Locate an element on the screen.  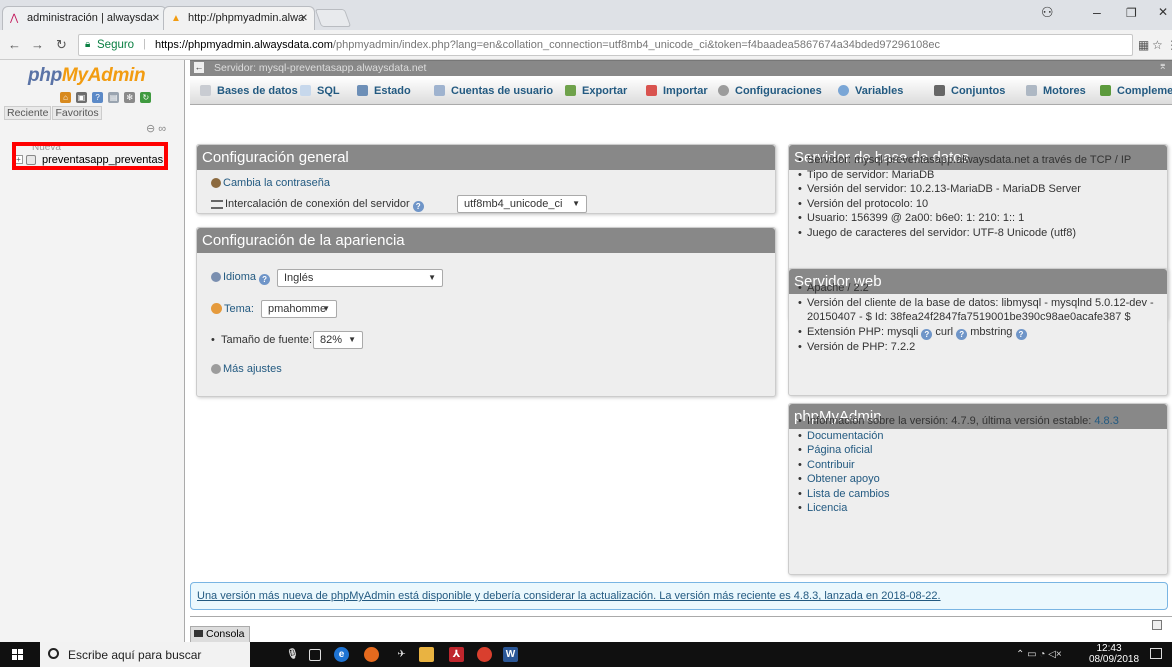
tab-engines: Motores is located at coordinates (1056, 91).